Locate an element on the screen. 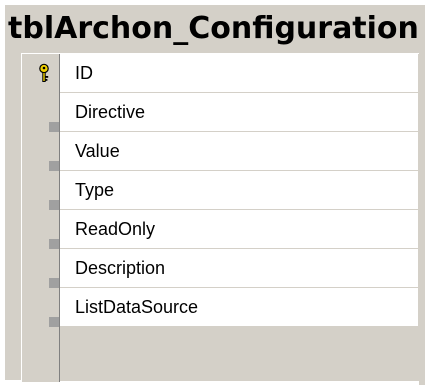 The image size is (425, 385). field-name-listdatasource: ListDataSource is located at coordinates (137, 307).